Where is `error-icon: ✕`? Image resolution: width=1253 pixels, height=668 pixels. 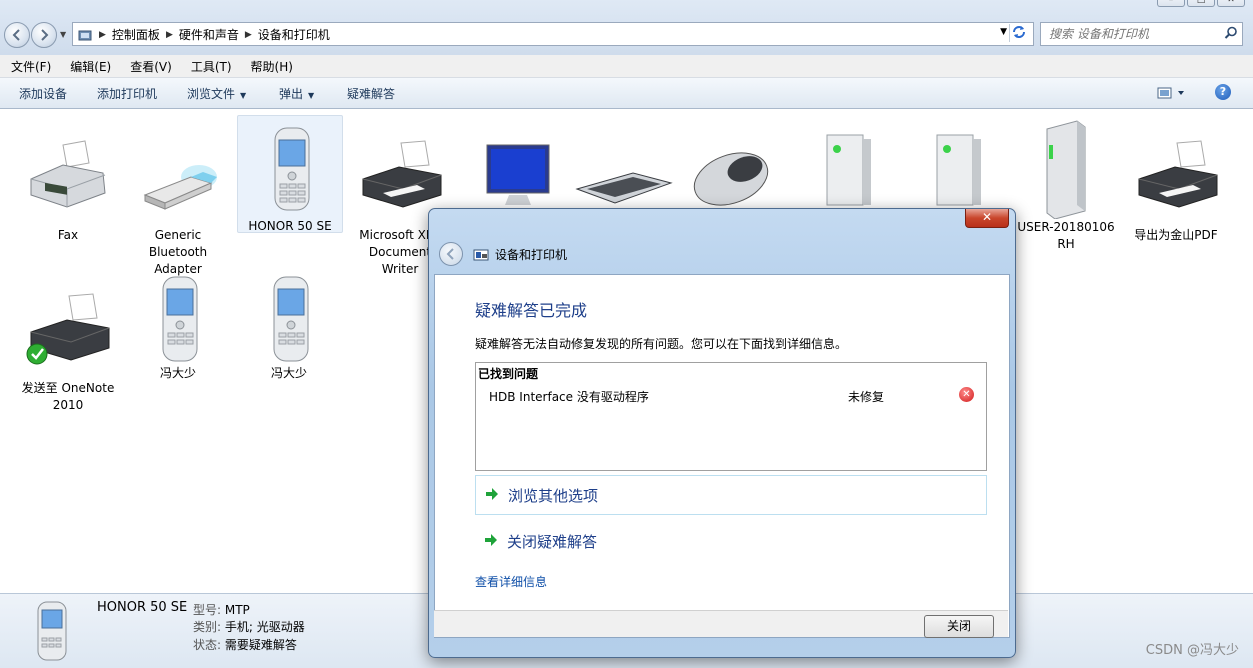
error-icon: ✕ is located at coordinates (966, 394).